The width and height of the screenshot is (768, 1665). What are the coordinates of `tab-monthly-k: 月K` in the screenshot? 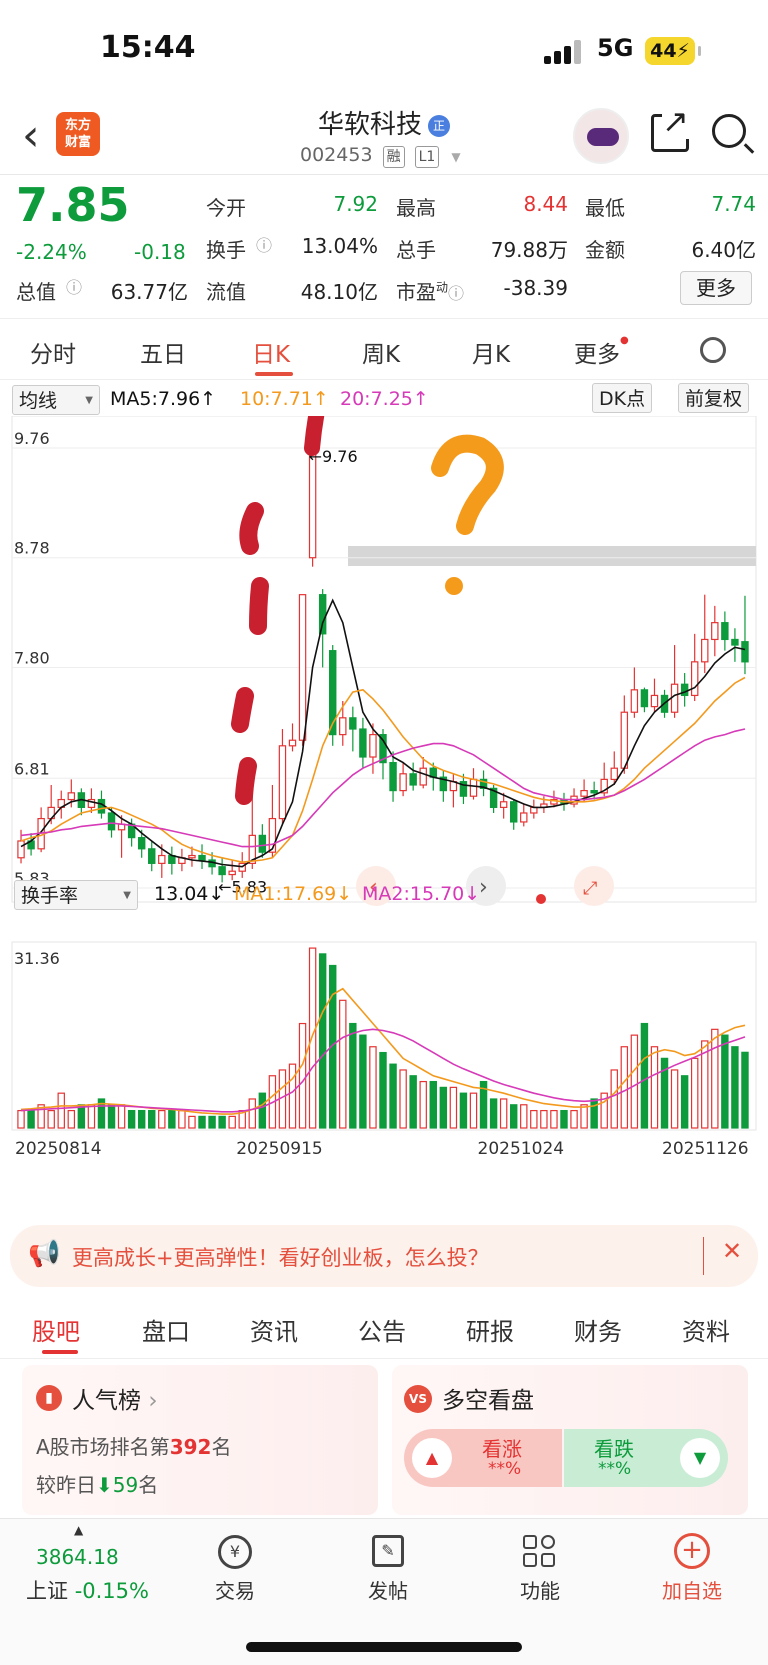 It's located at (491, 352).